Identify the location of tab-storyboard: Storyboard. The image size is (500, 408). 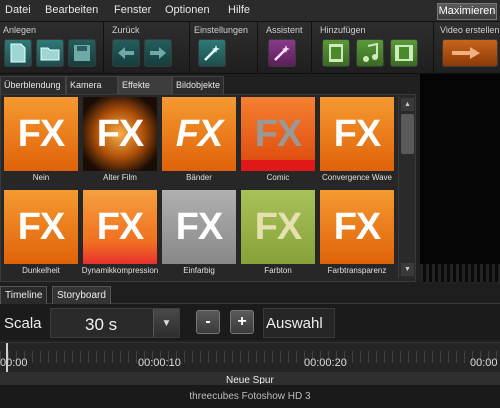
(81, 295).